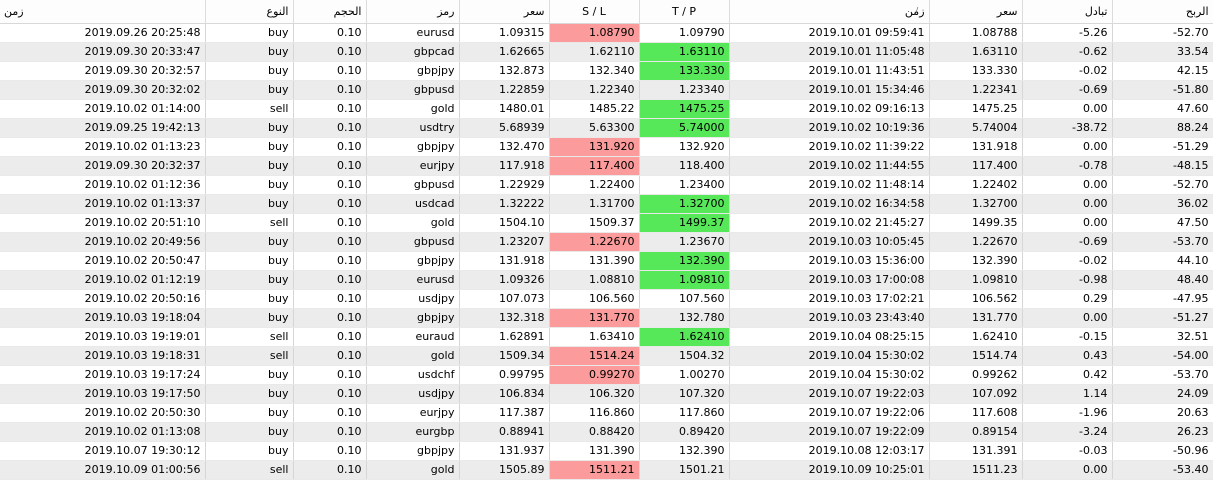 This screenshot has height=504, width=1213. I want to click on cell-tp: 1504.32, so click(684, 356).